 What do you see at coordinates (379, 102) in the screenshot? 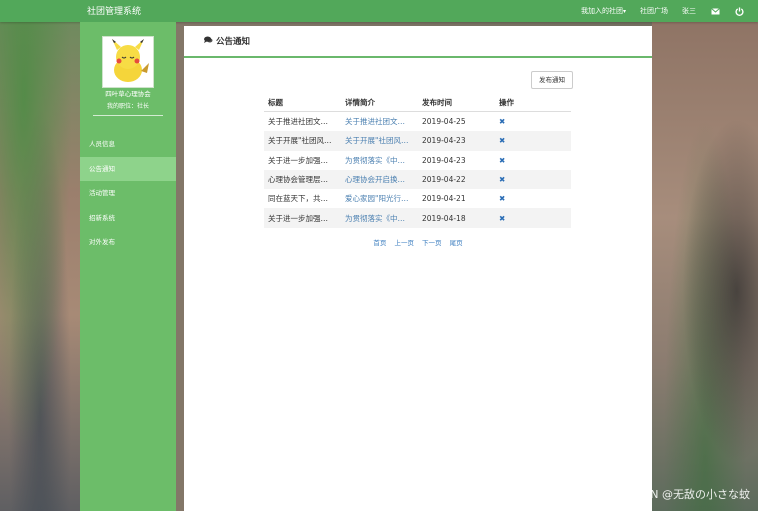
I see `column-header-intro: 详情简介` at bounding box center [379, 102].